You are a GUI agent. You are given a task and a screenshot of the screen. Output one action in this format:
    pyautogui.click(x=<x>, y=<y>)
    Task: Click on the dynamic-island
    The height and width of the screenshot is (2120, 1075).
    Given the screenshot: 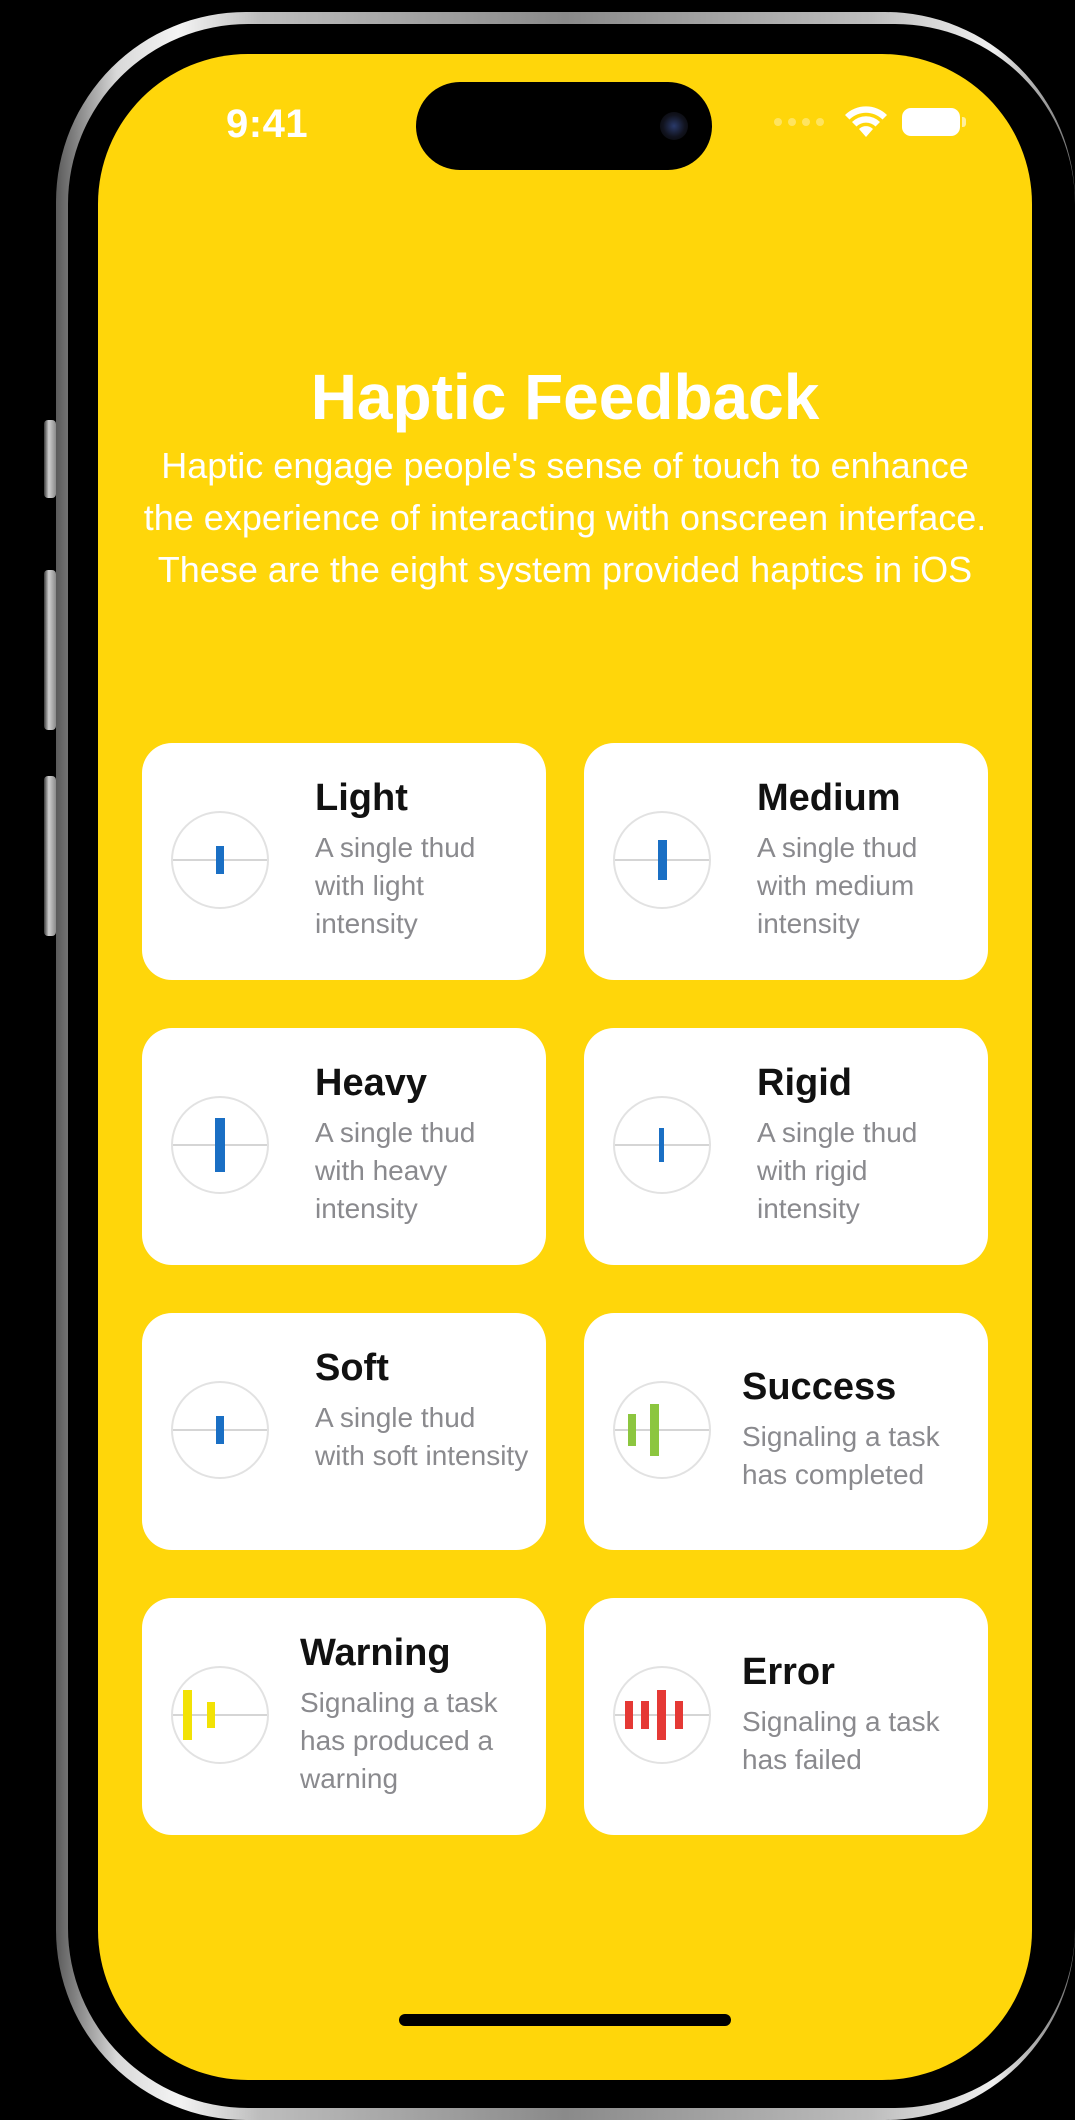 What is the action you would take?
    pyautogui.click(x=564, y=126)
    